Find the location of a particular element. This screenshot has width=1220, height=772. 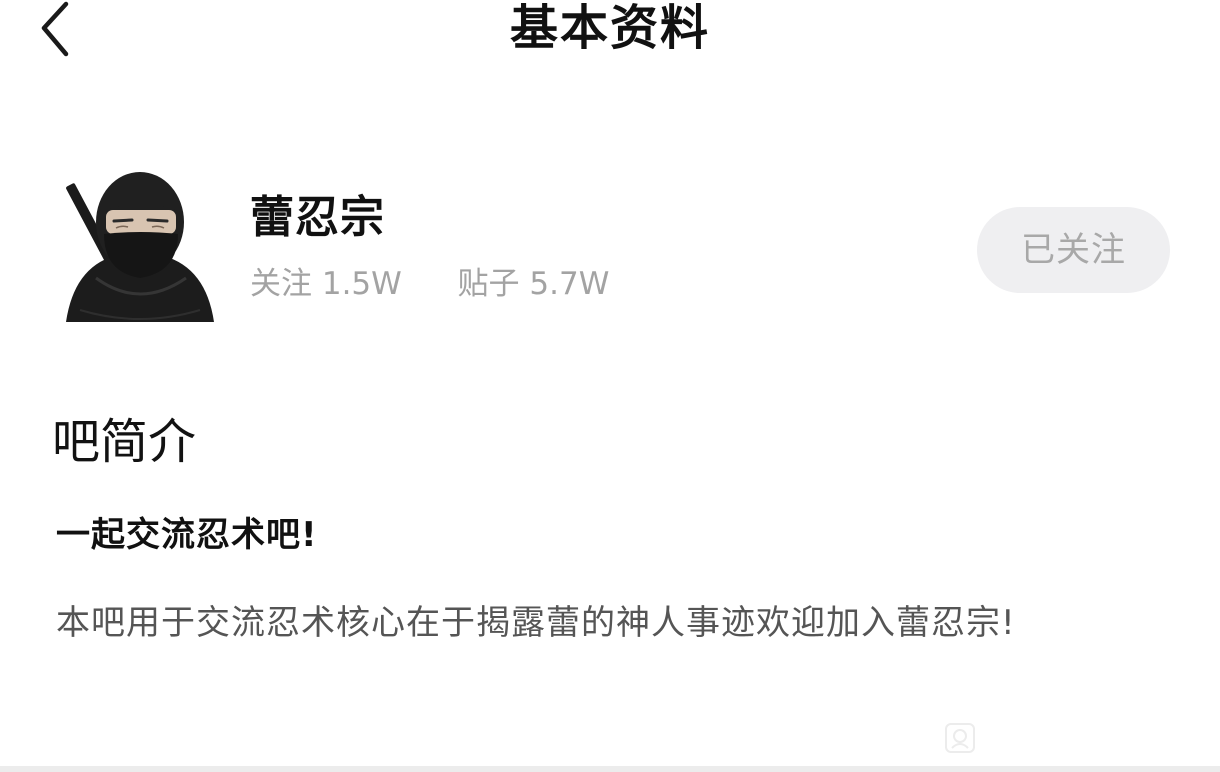

forum-avatar is located at coordinates (138, 244).